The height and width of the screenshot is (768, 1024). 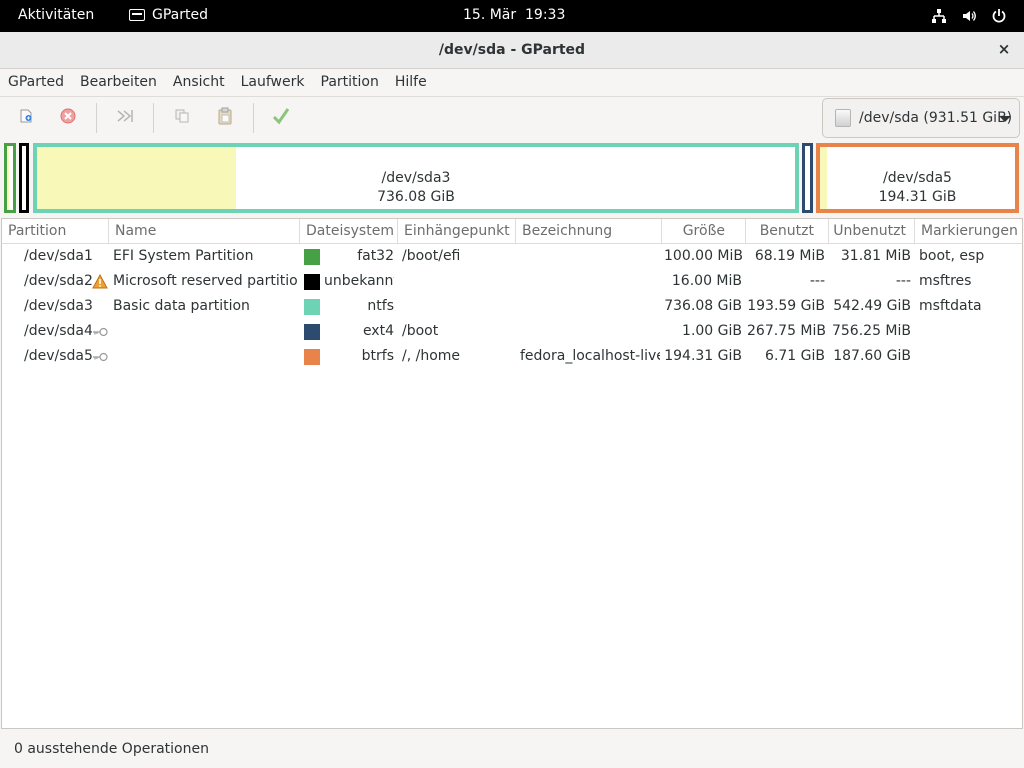 I want to click on column-header-name: Name, so click(x=204, y=231).